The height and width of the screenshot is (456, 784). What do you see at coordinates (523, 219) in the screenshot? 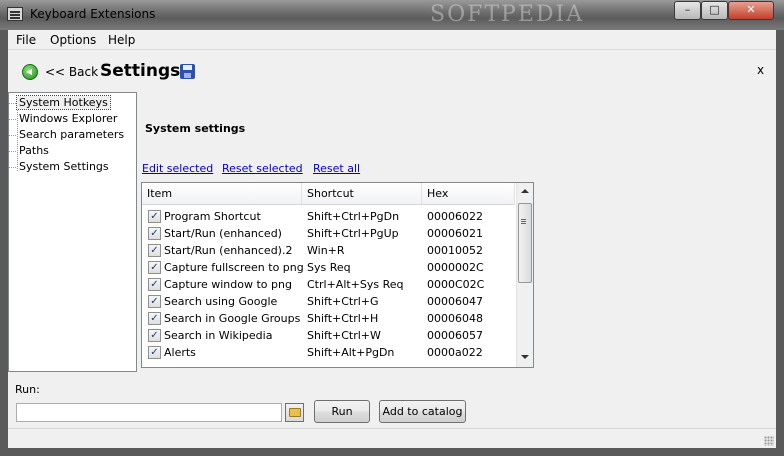
I see `scroll-grip-icon` at bounding box center [523, 219].